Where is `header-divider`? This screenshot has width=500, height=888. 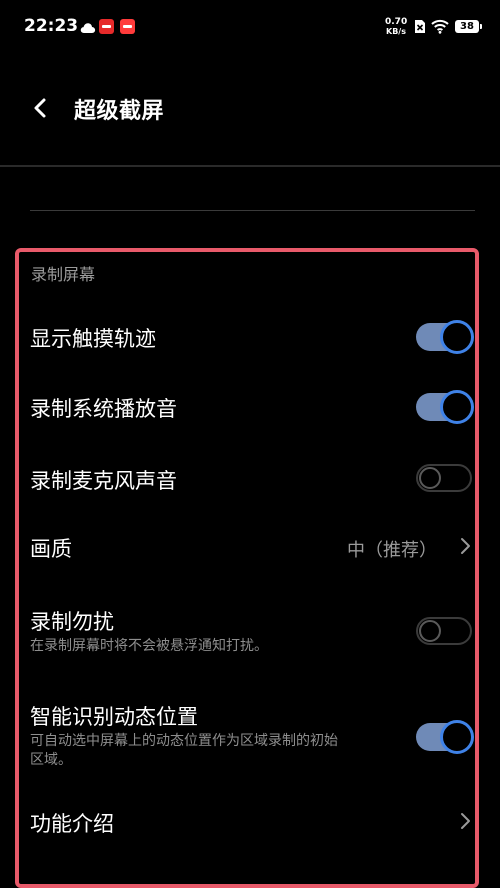
header-divider is located at coordinates (250, 166).